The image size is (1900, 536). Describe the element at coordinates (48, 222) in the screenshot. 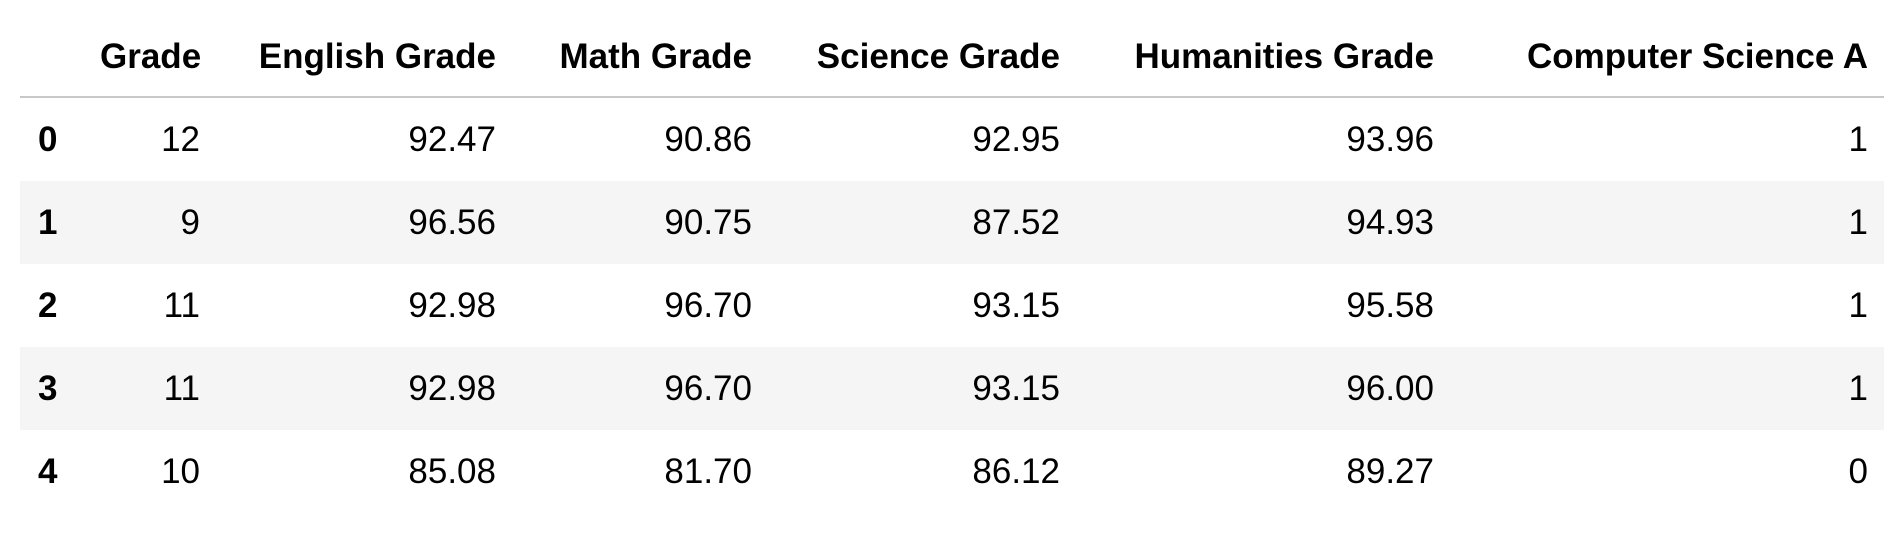

I see `row-index: 1` at that location.